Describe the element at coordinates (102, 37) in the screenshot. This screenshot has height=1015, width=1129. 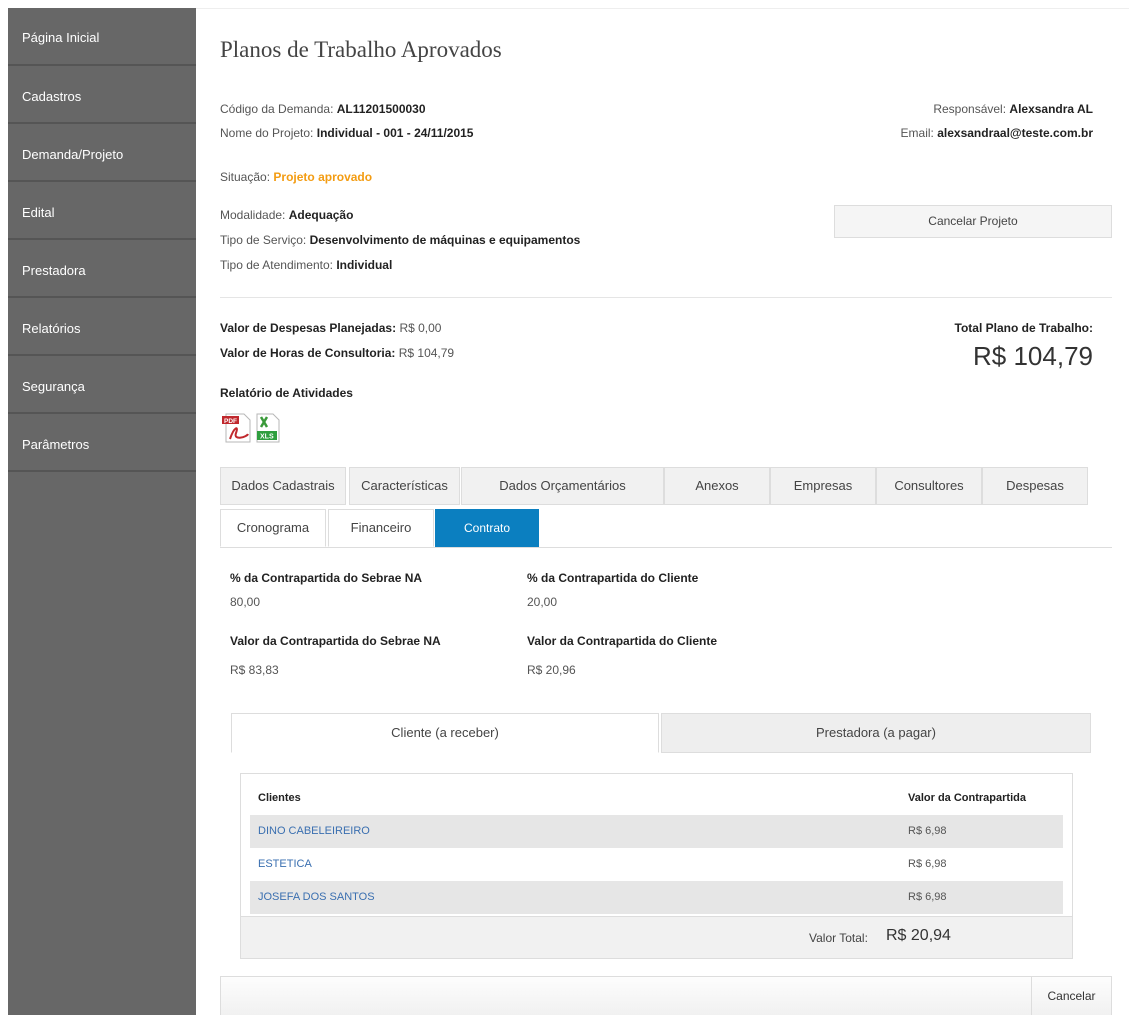
I see `sidebar-item-pagina-inicial: Página Inicial` at that location.